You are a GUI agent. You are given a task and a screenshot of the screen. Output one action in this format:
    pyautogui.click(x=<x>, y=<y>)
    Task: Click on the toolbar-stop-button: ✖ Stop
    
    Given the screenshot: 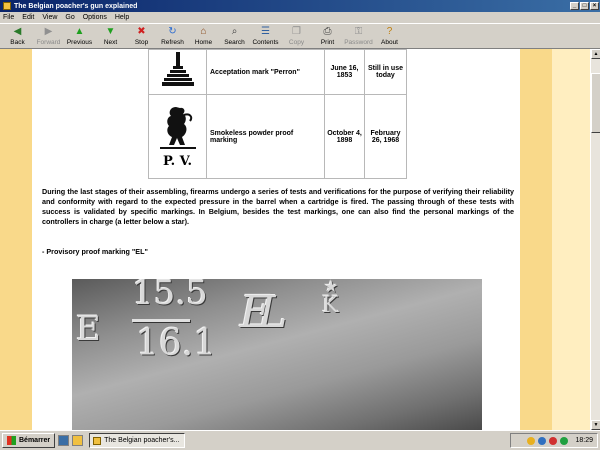 What is the action you would take?
    pyautogui.click(x=141, y=36)
    